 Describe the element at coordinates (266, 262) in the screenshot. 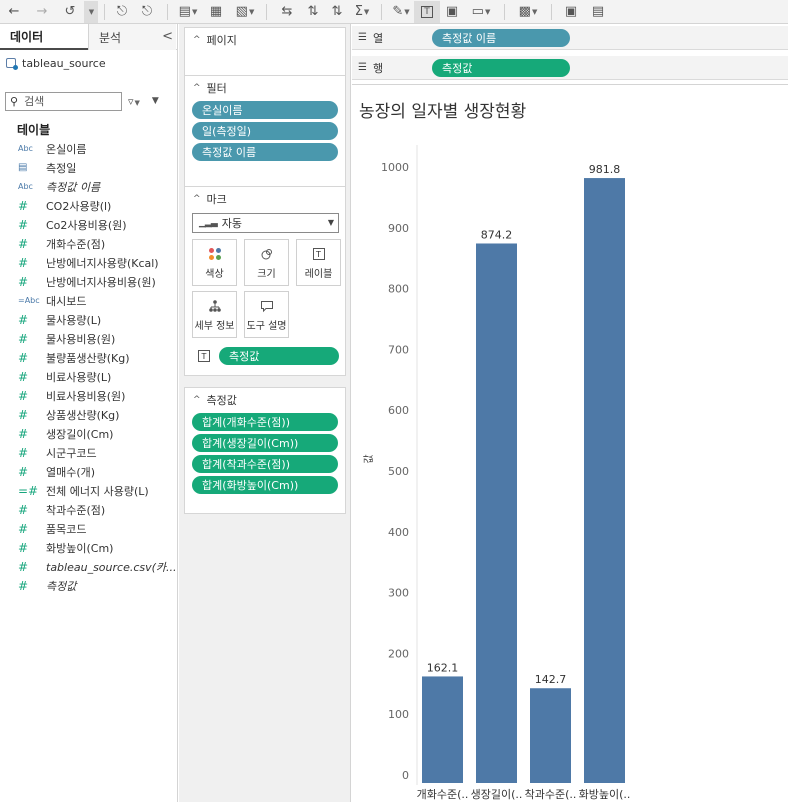

I see `size-button: 크기` at that location.